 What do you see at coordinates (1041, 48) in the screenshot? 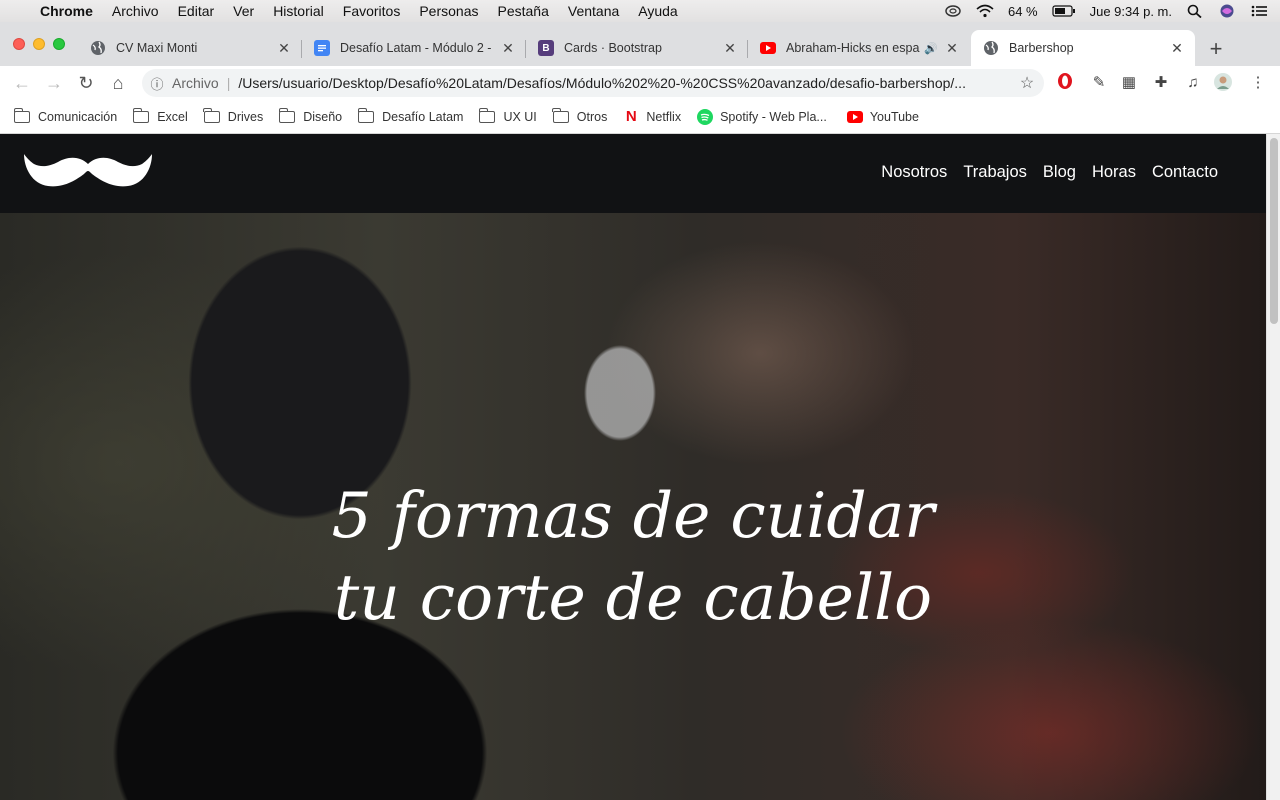
I see `tab-title: Barbershop` at bounding box center [1041, 48].